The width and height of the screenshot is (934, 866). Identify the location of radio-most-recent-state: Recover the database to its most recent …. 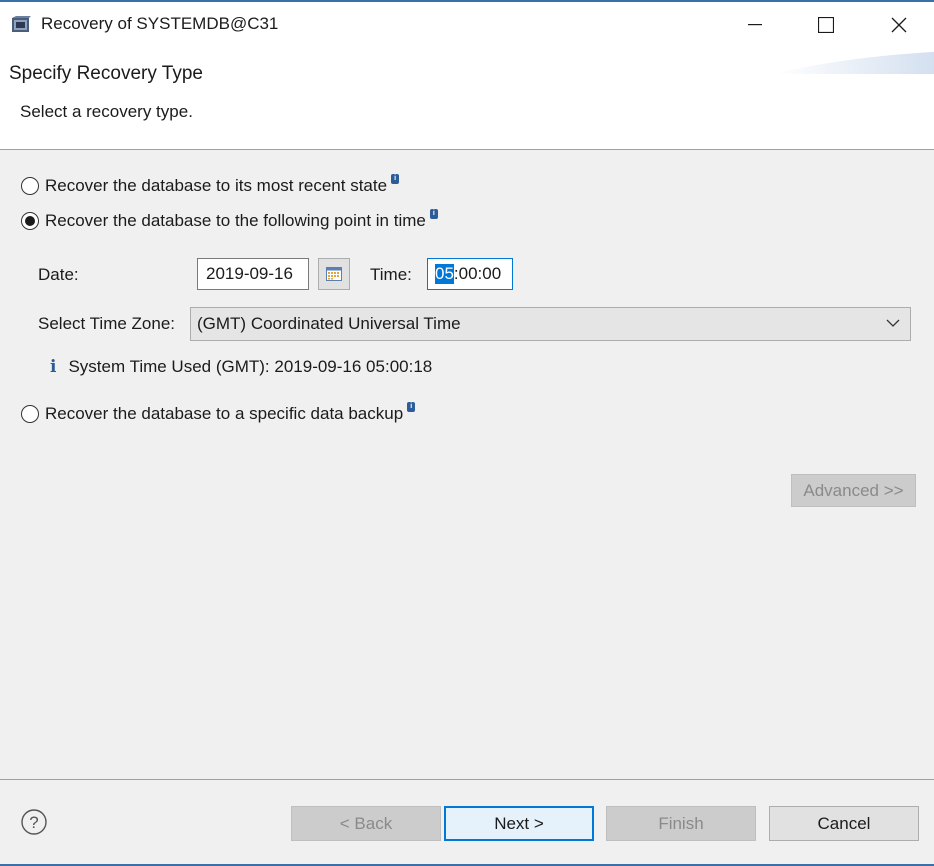
(210, 185).